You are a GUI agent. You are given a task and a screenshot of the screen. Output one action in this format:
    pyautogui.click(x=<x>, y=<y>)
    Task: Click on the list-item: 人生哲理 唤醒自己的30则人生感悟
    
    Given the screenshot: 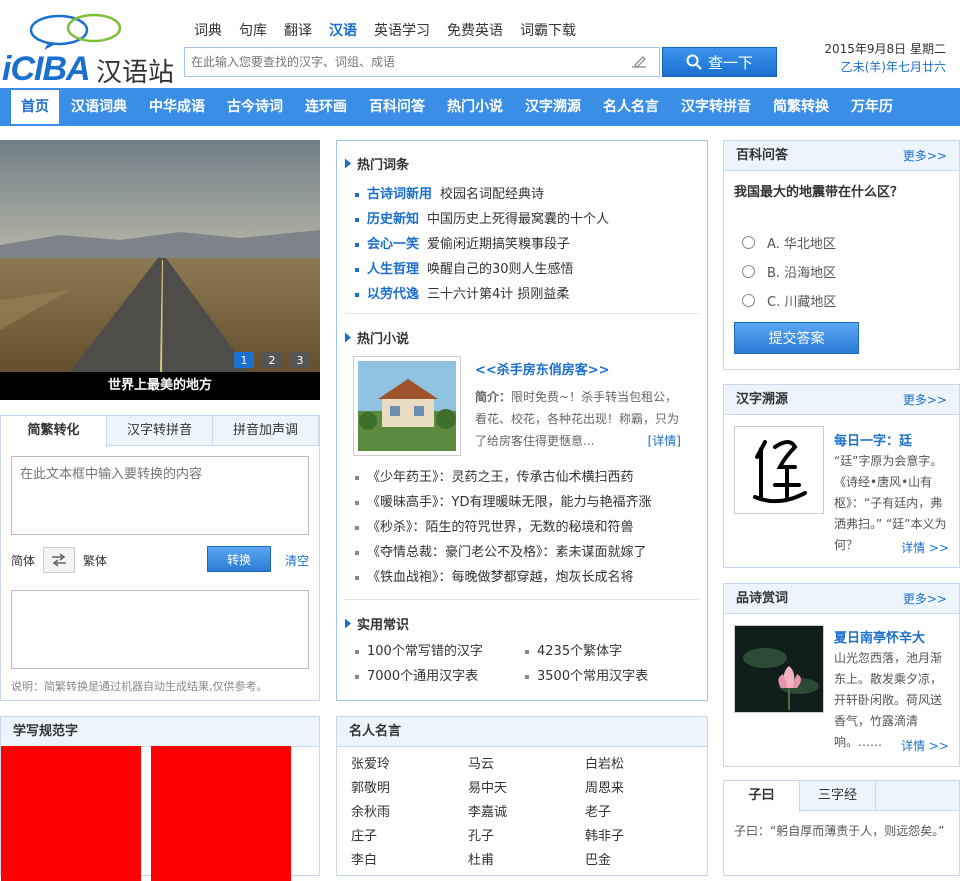 What is the action you would take?
    pyautogui.click(x=482, y=269)
    